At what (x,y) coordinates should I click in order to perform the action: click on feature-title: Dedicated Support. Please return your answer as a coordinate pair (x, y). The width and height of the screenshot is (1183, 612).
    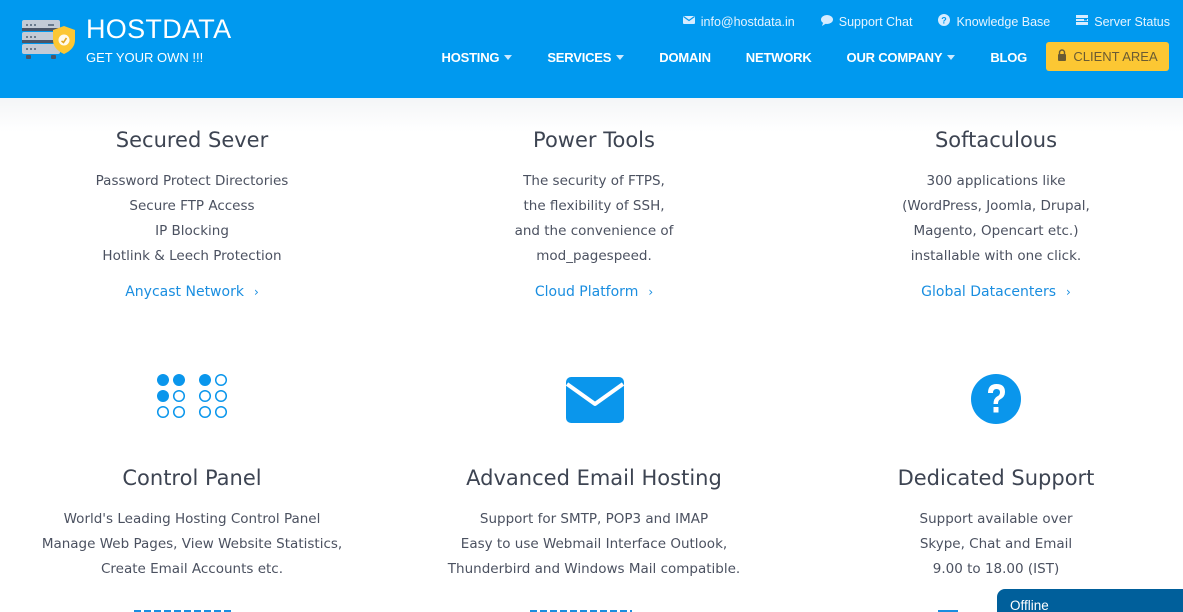
    Looking at the image, I should click on (996, 478).